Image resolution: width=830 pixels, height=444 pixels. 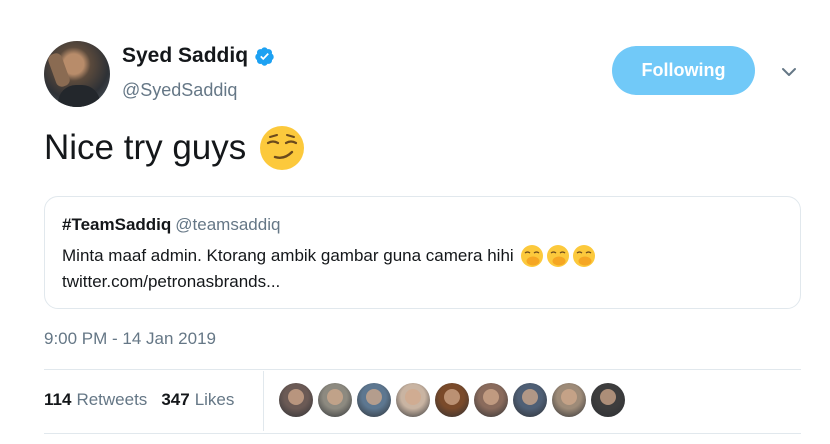 What do you see at coordinates (228, 224) in the screenshot?
I see `quoted-author-handle: @teamsaddiq` at bounding box center [228, 224].